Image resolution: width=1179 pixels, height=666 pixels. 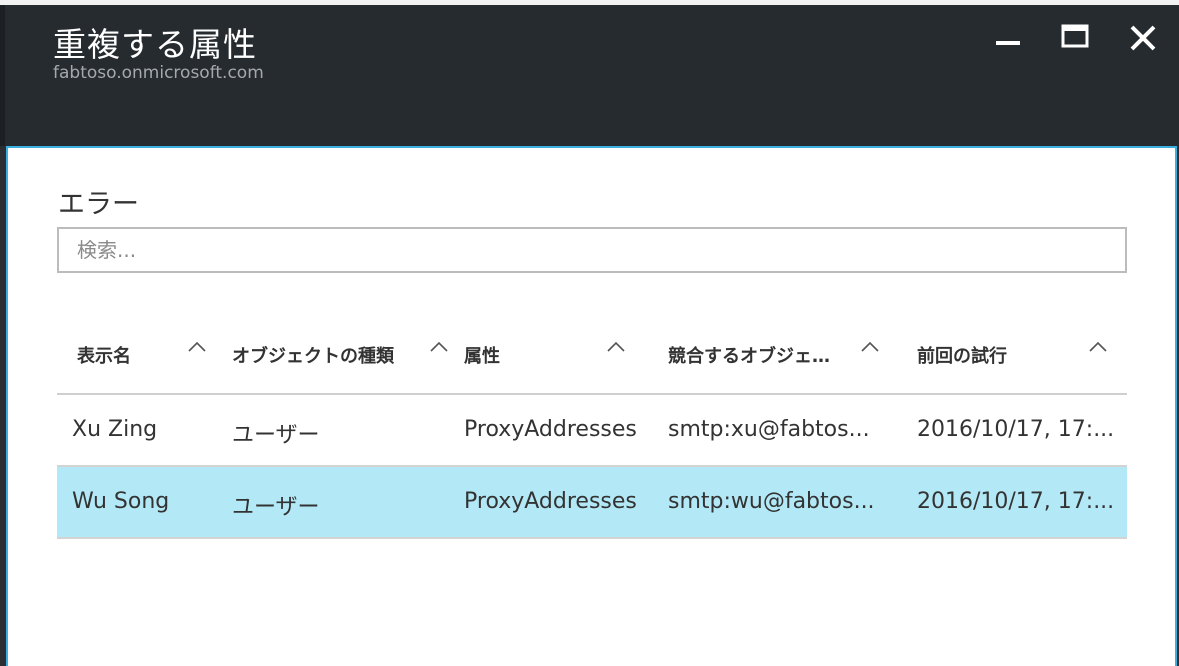 I want to click on close-icon, so click(x=1143, y=38).